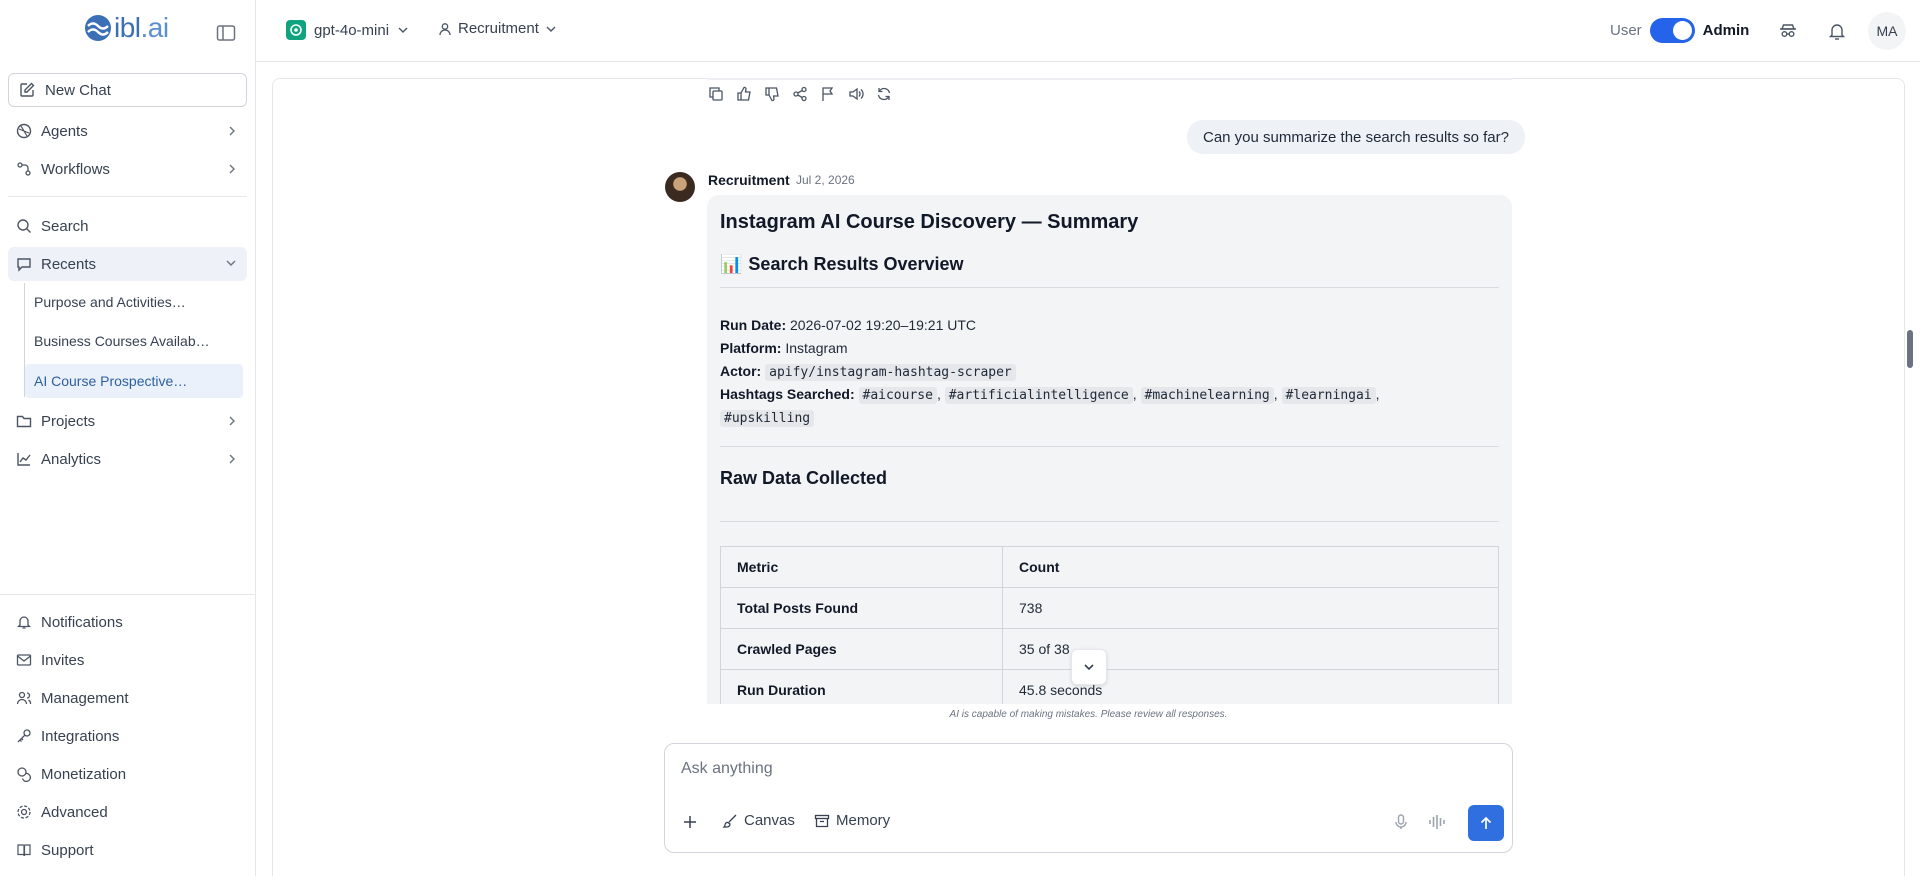  I want to click on hashtags-line-wrap: #upskilling, so click(767, 418).